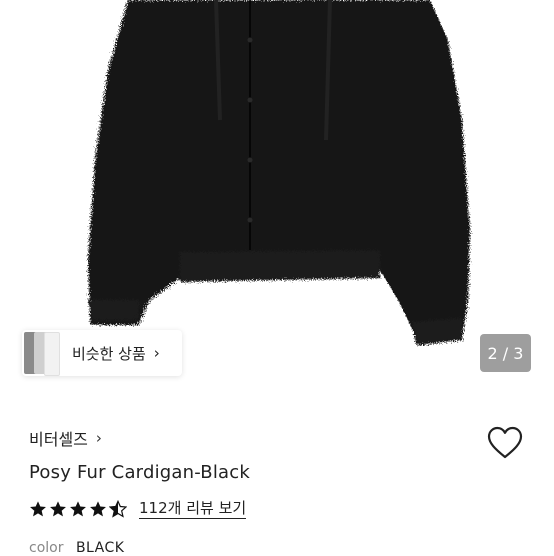  I want to click on review-link: 112개 리뷰 보기, so click(193, 509).